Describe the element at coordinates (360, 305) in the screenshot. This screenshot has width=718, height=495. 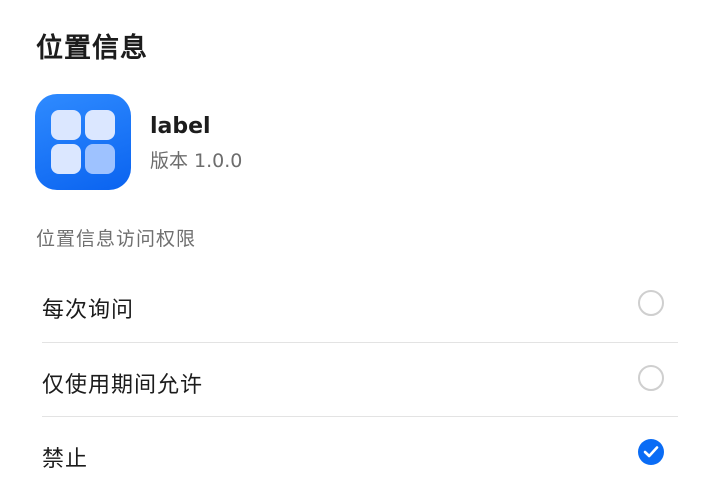
I see `option-ask-every-time: 每次询问` at that location.